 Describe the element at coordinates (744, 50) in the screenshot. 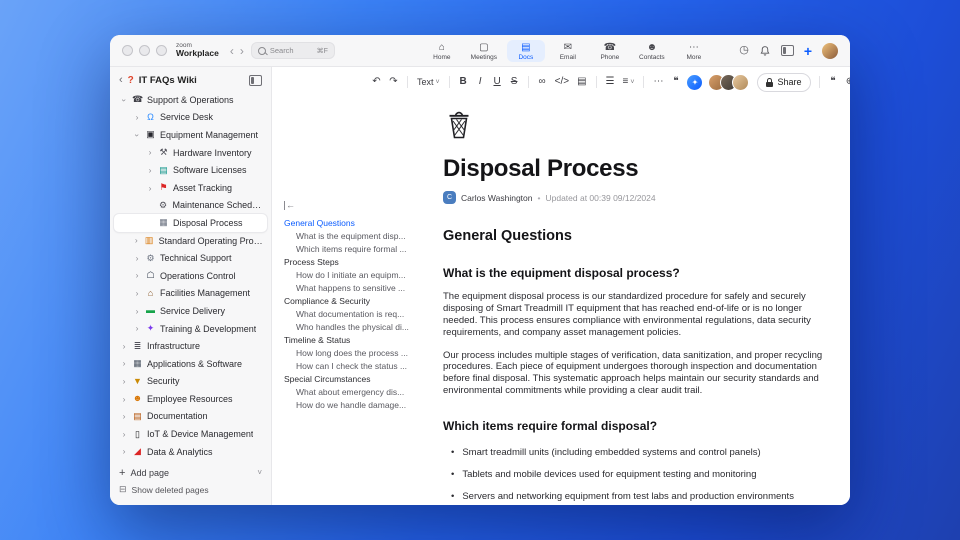

I see `history-icon: ◷` at that location.